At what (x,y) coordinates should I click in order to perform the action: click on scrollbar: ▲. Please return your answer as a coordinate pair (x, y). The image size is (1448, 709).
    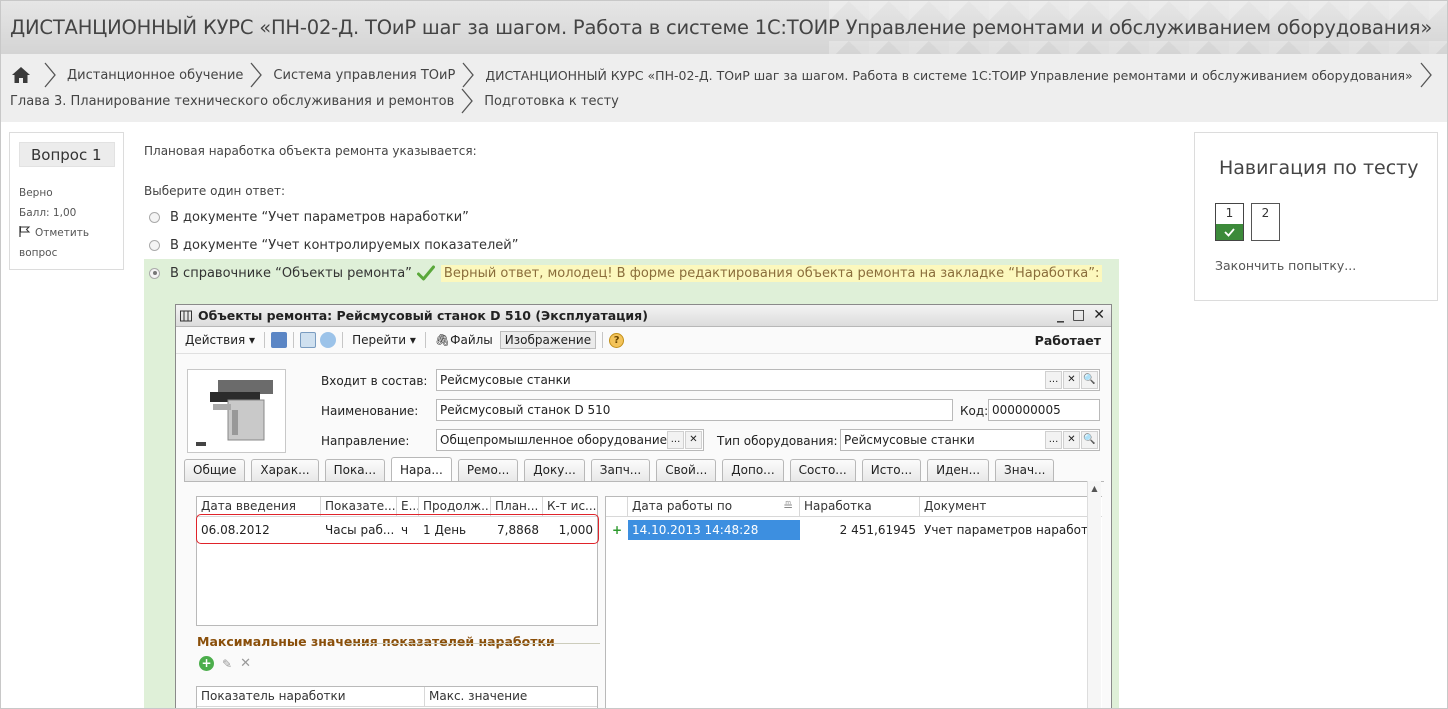
    Looking at the image, I should click on (1094, 594).